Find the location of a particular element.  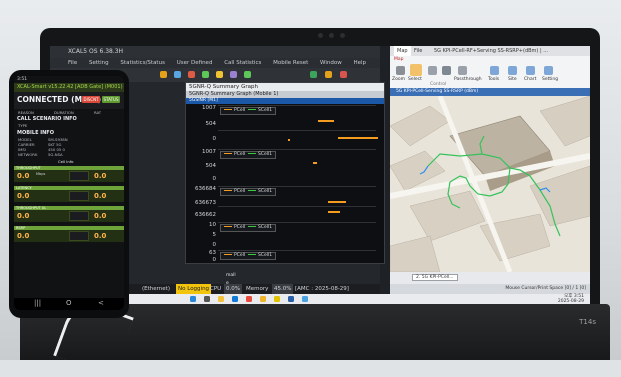

folder-icon is located at coordinates (221, 299).